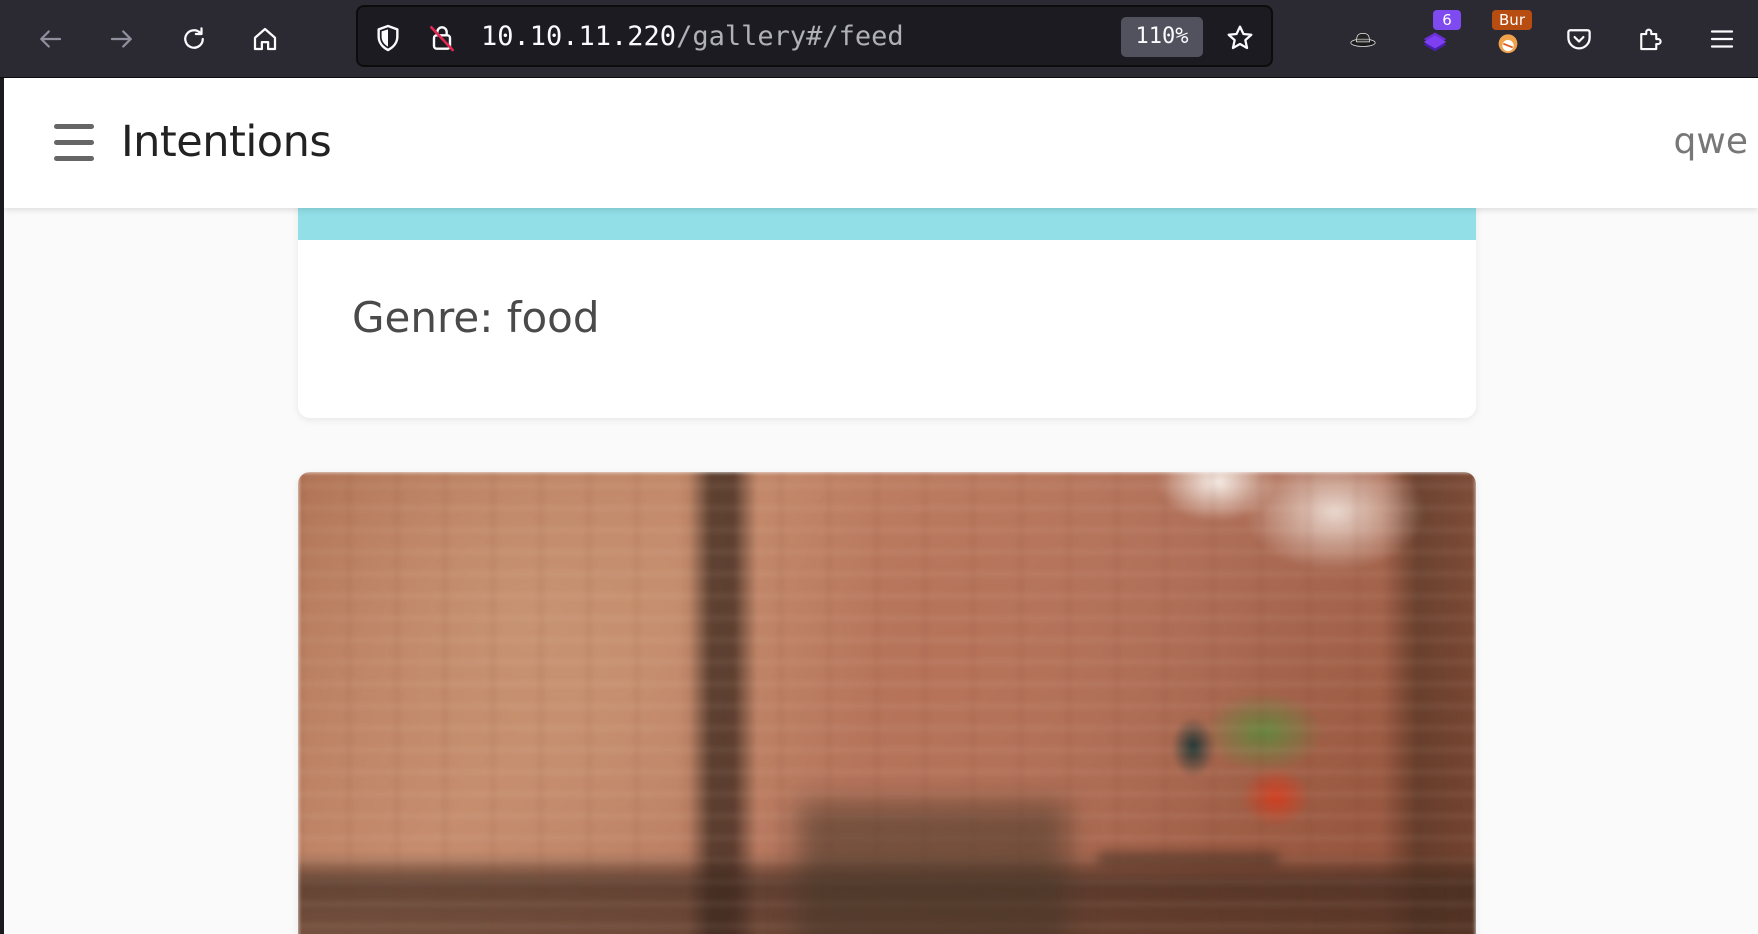 This screenshot has width=1758, height=934. I want to click on browser-toolbar: 10.10.11.220/gallery#/feed 110% 6 Bur, so click(879, 39).